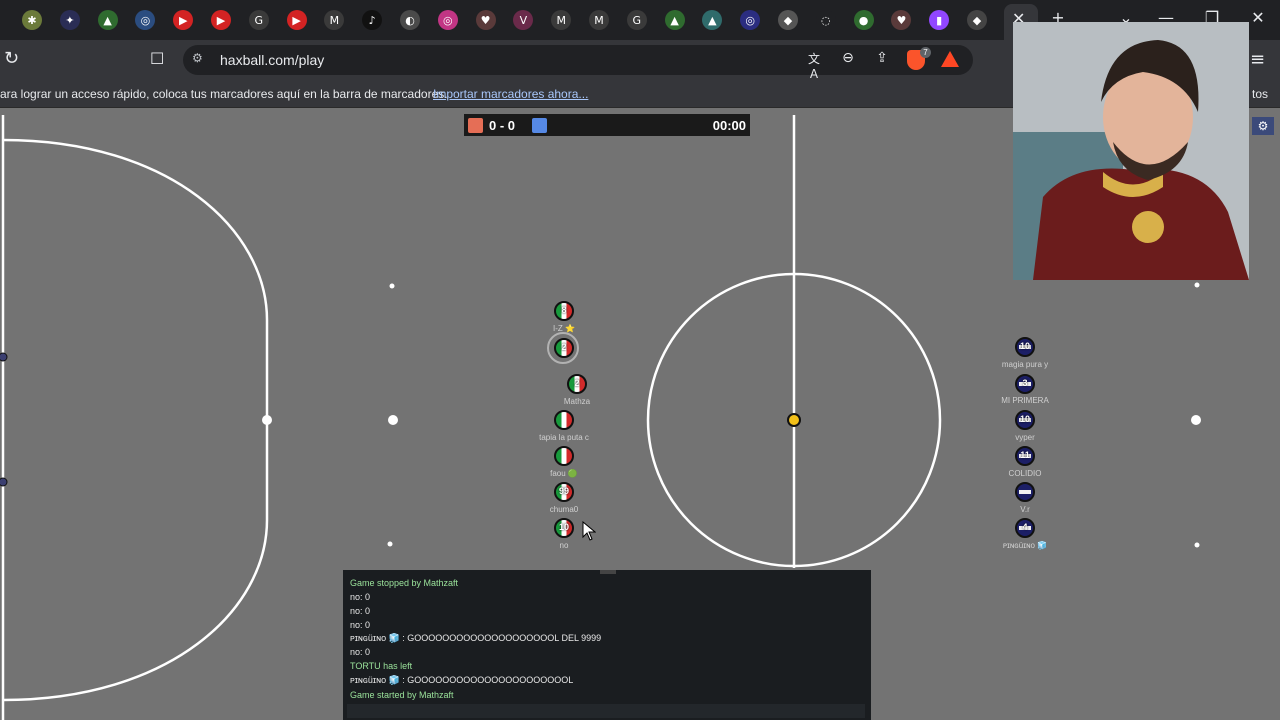 The height and width of the screenshot is (720, 1280). Describe the element at coordinates (1025, 364) in the screenshot. I see `player-name: magia pura y` at that location.